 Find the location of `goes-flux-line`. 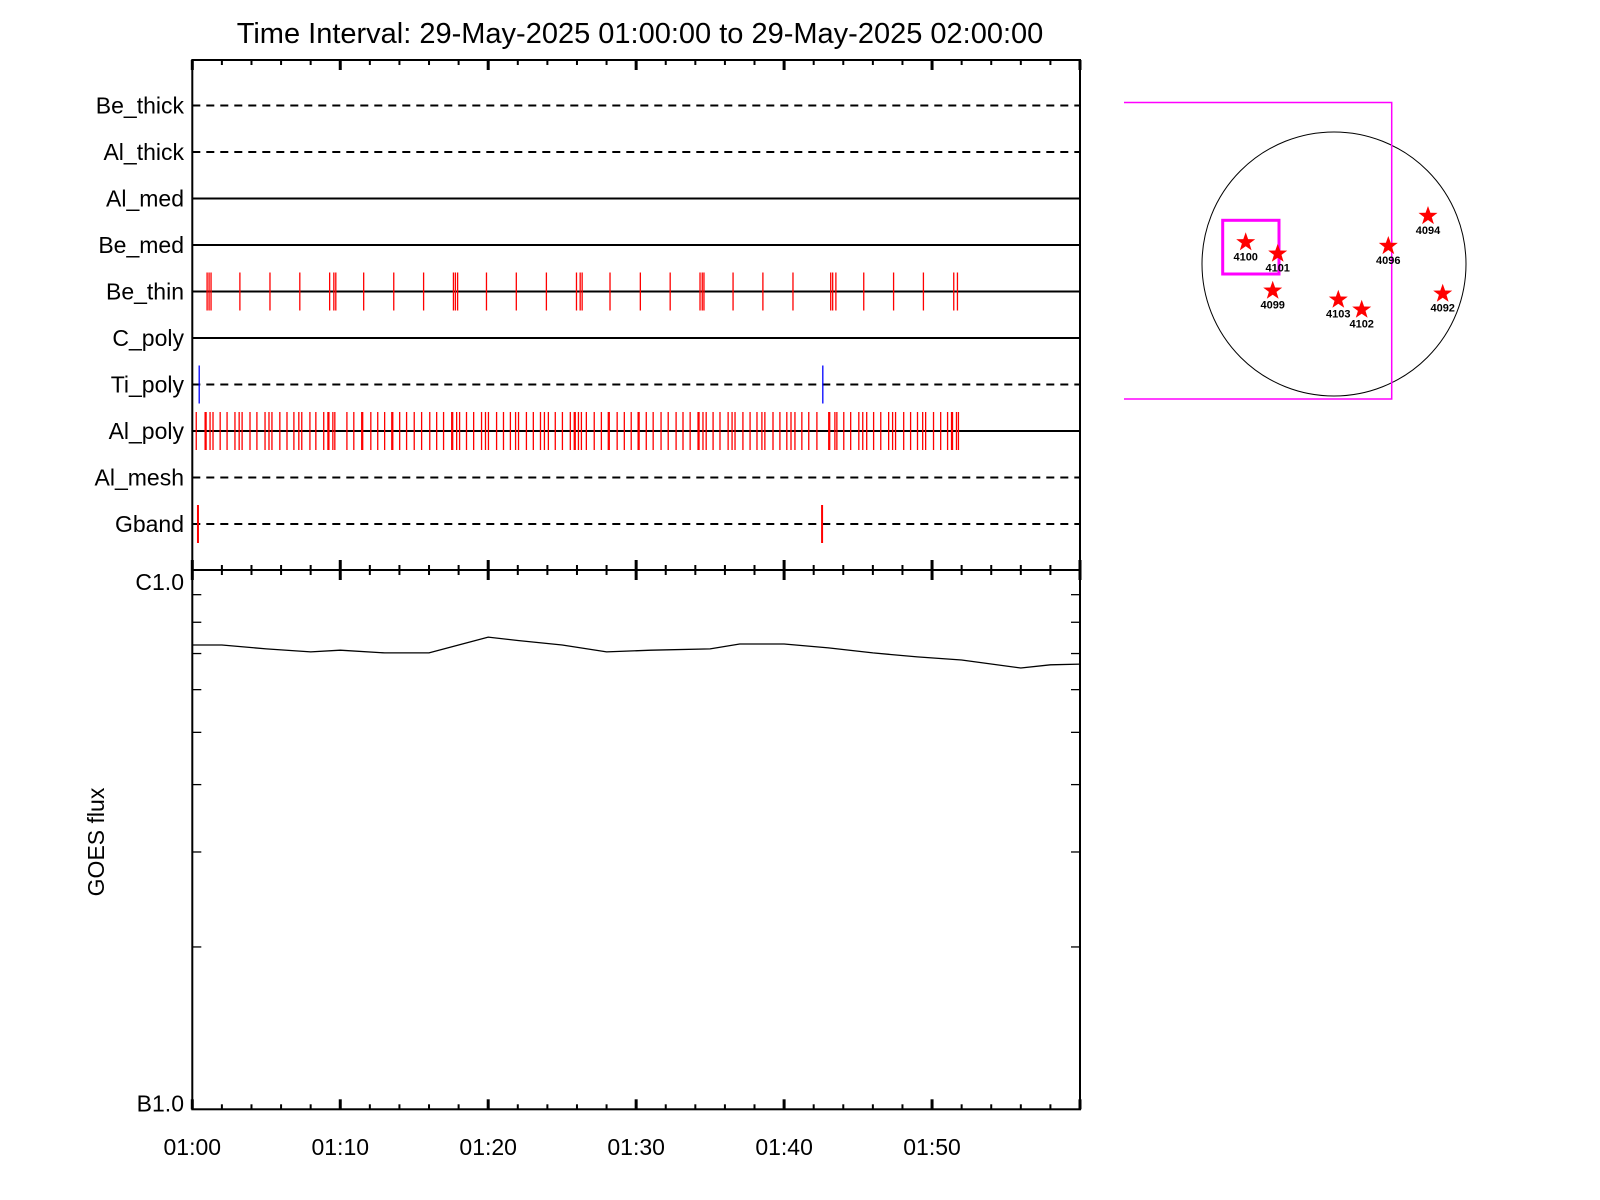

goes-flux-line is located at coordinates (636, 652).